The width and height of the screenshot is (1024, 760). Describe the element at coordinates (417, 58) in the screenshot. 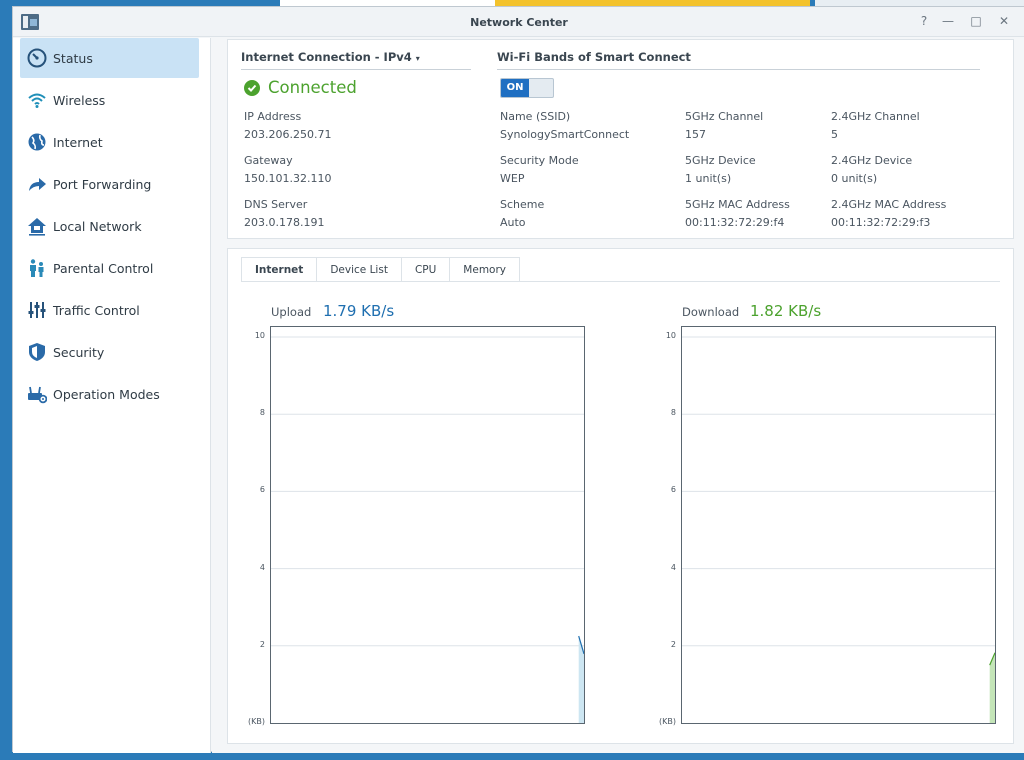

I see `dropdown-caret-icon: ▾` at that location.